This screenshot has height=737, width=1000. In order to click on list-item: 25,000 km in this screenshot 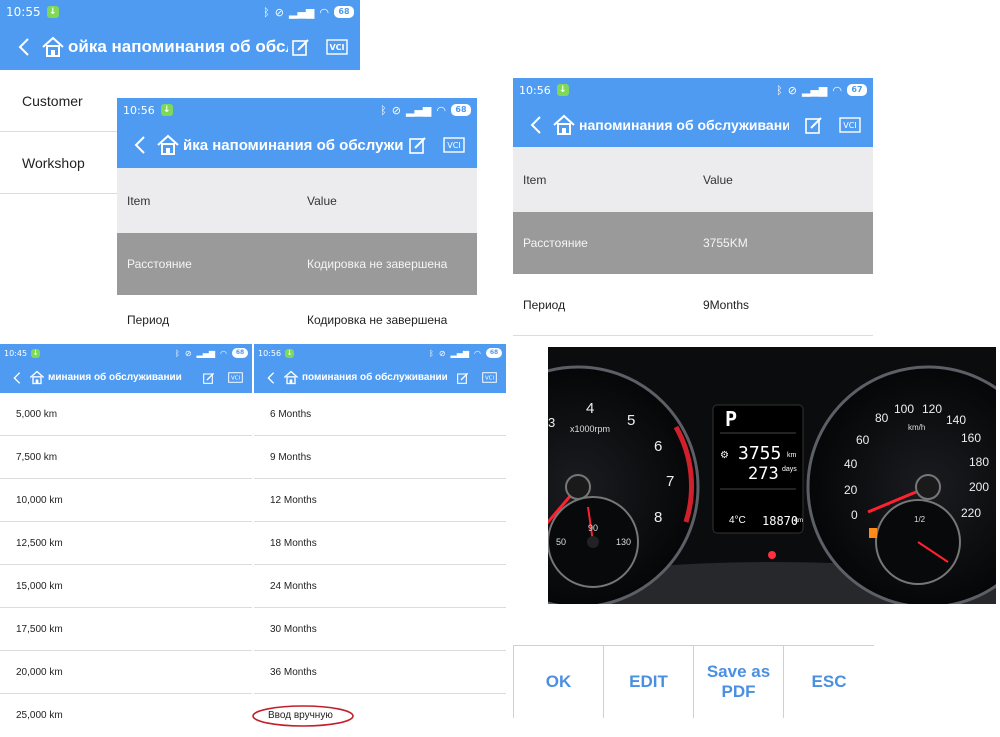, I will do `click(126, 715)`.